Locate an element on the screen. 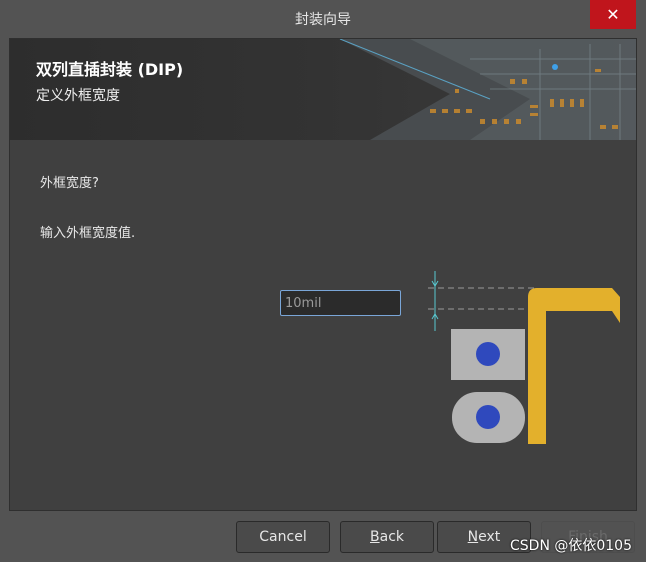  cancel-button: Cancel is located at coordinates (283, 537).